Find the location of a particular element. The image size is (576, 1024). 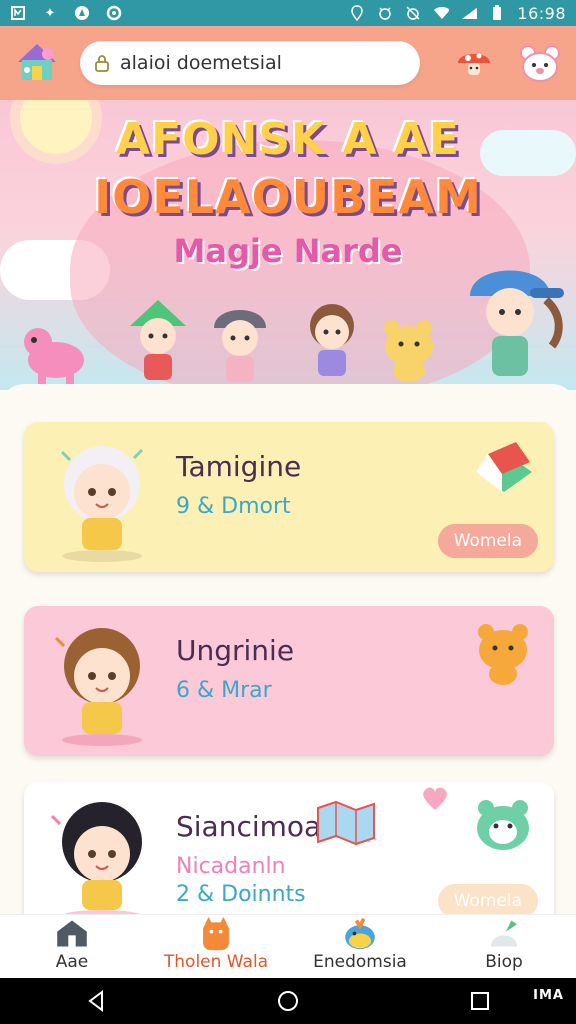

list-item: Siancimoa Nicadanln 2 & Doinnts Womela is located at coordinates (289, 848).